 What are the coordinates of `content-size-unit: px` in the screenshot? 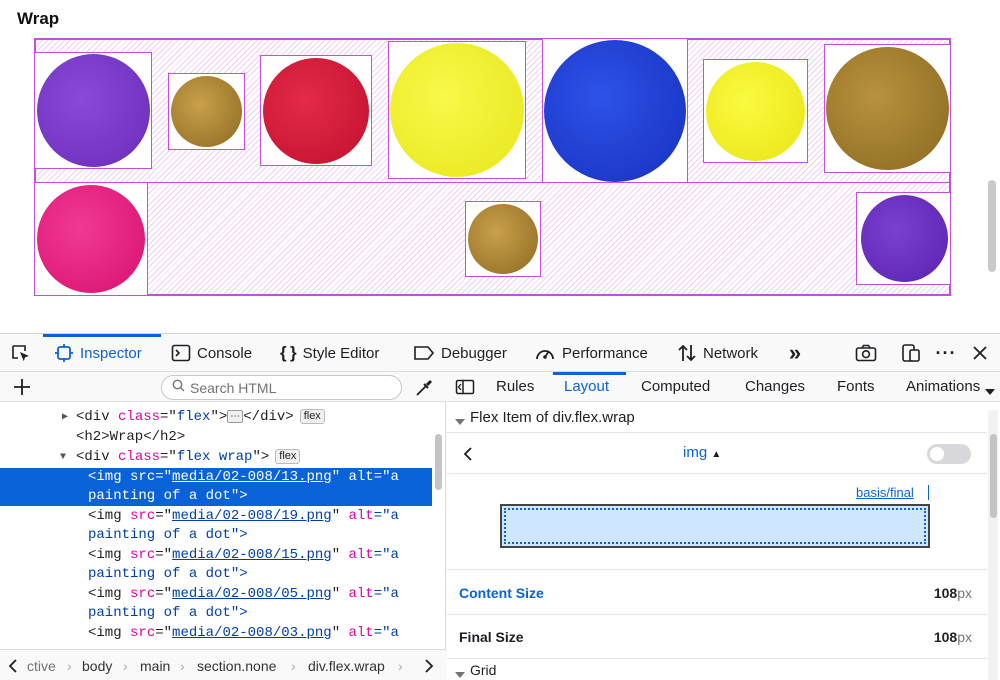 It's located at (964, 593).